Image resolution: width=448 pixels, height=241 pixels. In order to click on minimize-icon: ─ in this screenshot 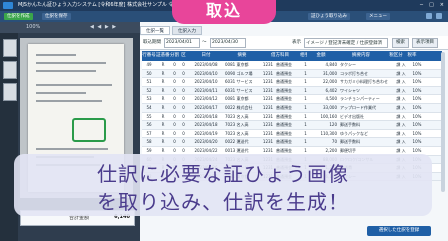, I will do `click(421, 5)`.